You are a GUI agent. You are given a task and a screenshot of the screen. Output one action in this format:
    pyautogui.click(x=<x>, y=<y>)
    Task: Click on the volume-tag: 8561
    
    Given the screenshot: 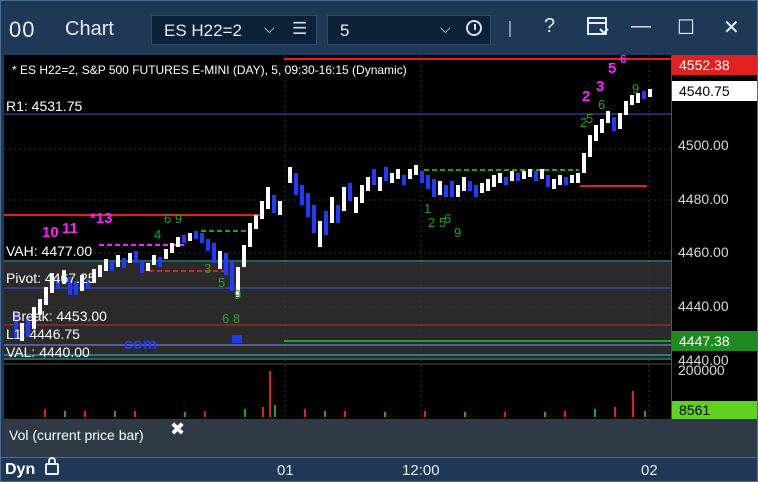 What is the action you would take?
    pyautogui.click(x=714, y=410)
    